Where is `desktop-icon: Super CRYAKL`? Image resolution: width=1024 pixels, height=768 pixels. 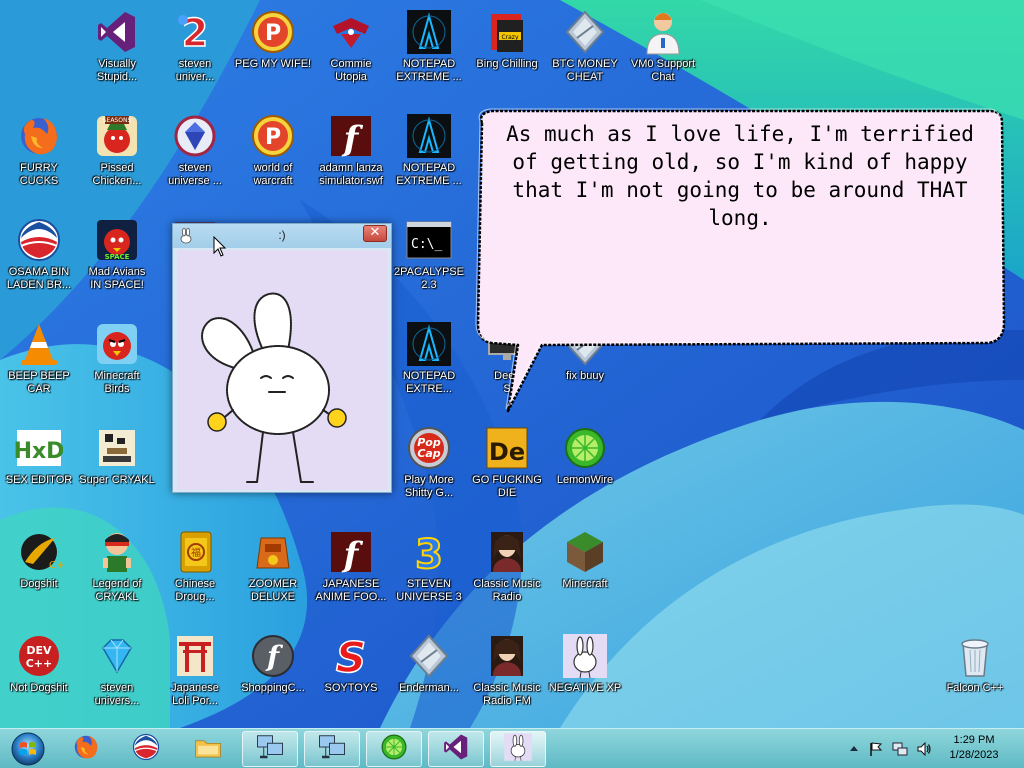
desktop-icon: Super CRYAKL is located at coordinates (117, 470).